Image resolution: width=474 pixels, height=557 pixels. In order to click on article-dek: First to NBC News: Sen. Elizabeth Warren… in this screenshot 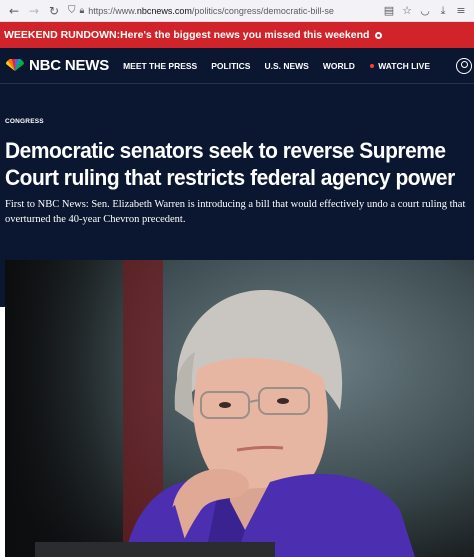, I will do `click(235, 212)`.